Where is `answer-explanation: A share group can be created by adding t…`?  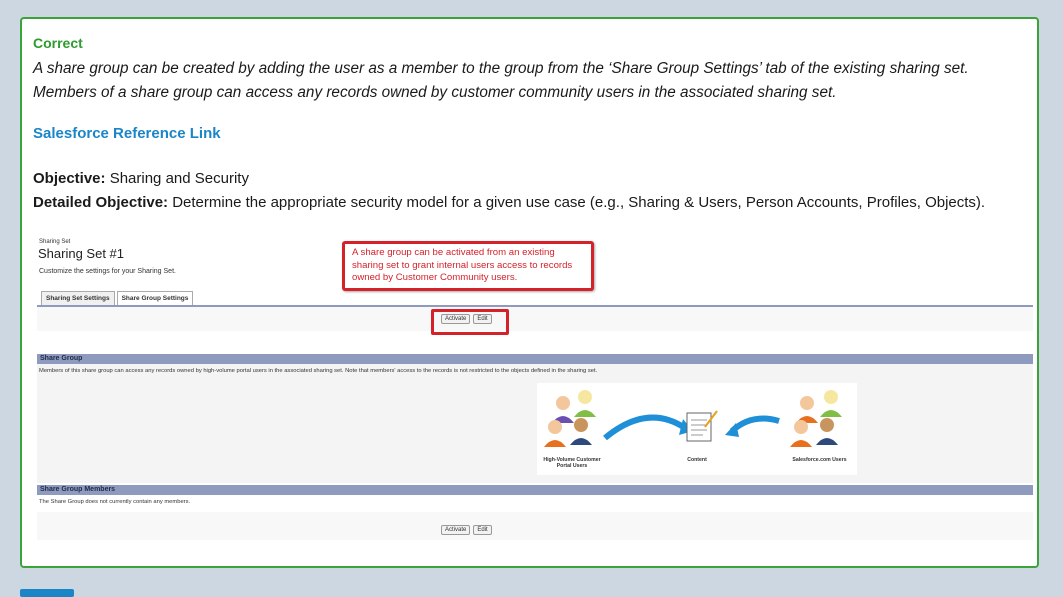
answer-explanation: A share group can be created by adding t… is located at coordinates (528, 81).